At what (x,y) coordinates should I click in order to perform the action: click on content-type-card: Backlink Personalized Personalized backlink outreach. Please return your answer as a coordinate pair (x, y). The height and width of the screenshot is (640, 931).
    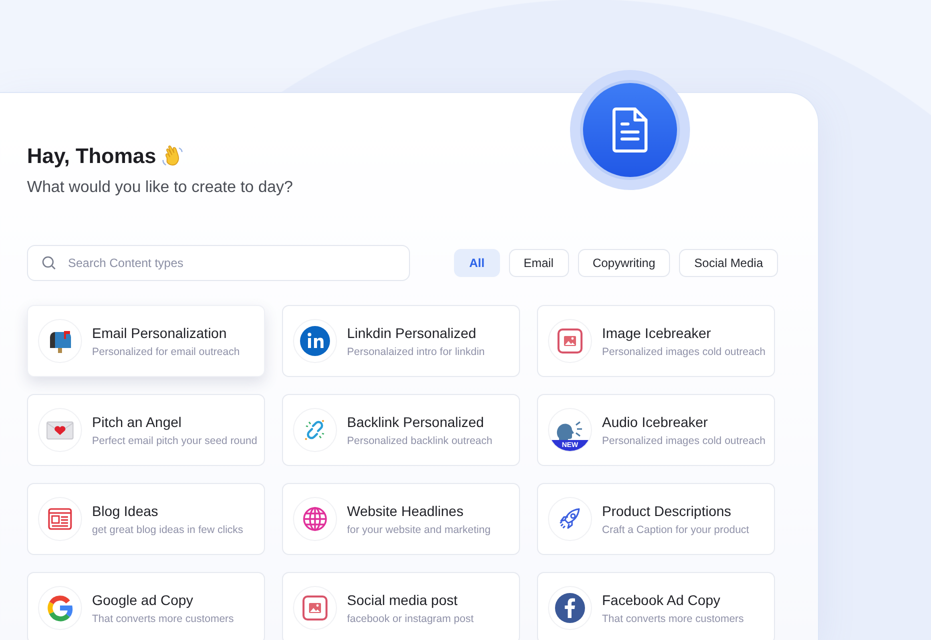
    Looking at the image, I should click on (401, 430).